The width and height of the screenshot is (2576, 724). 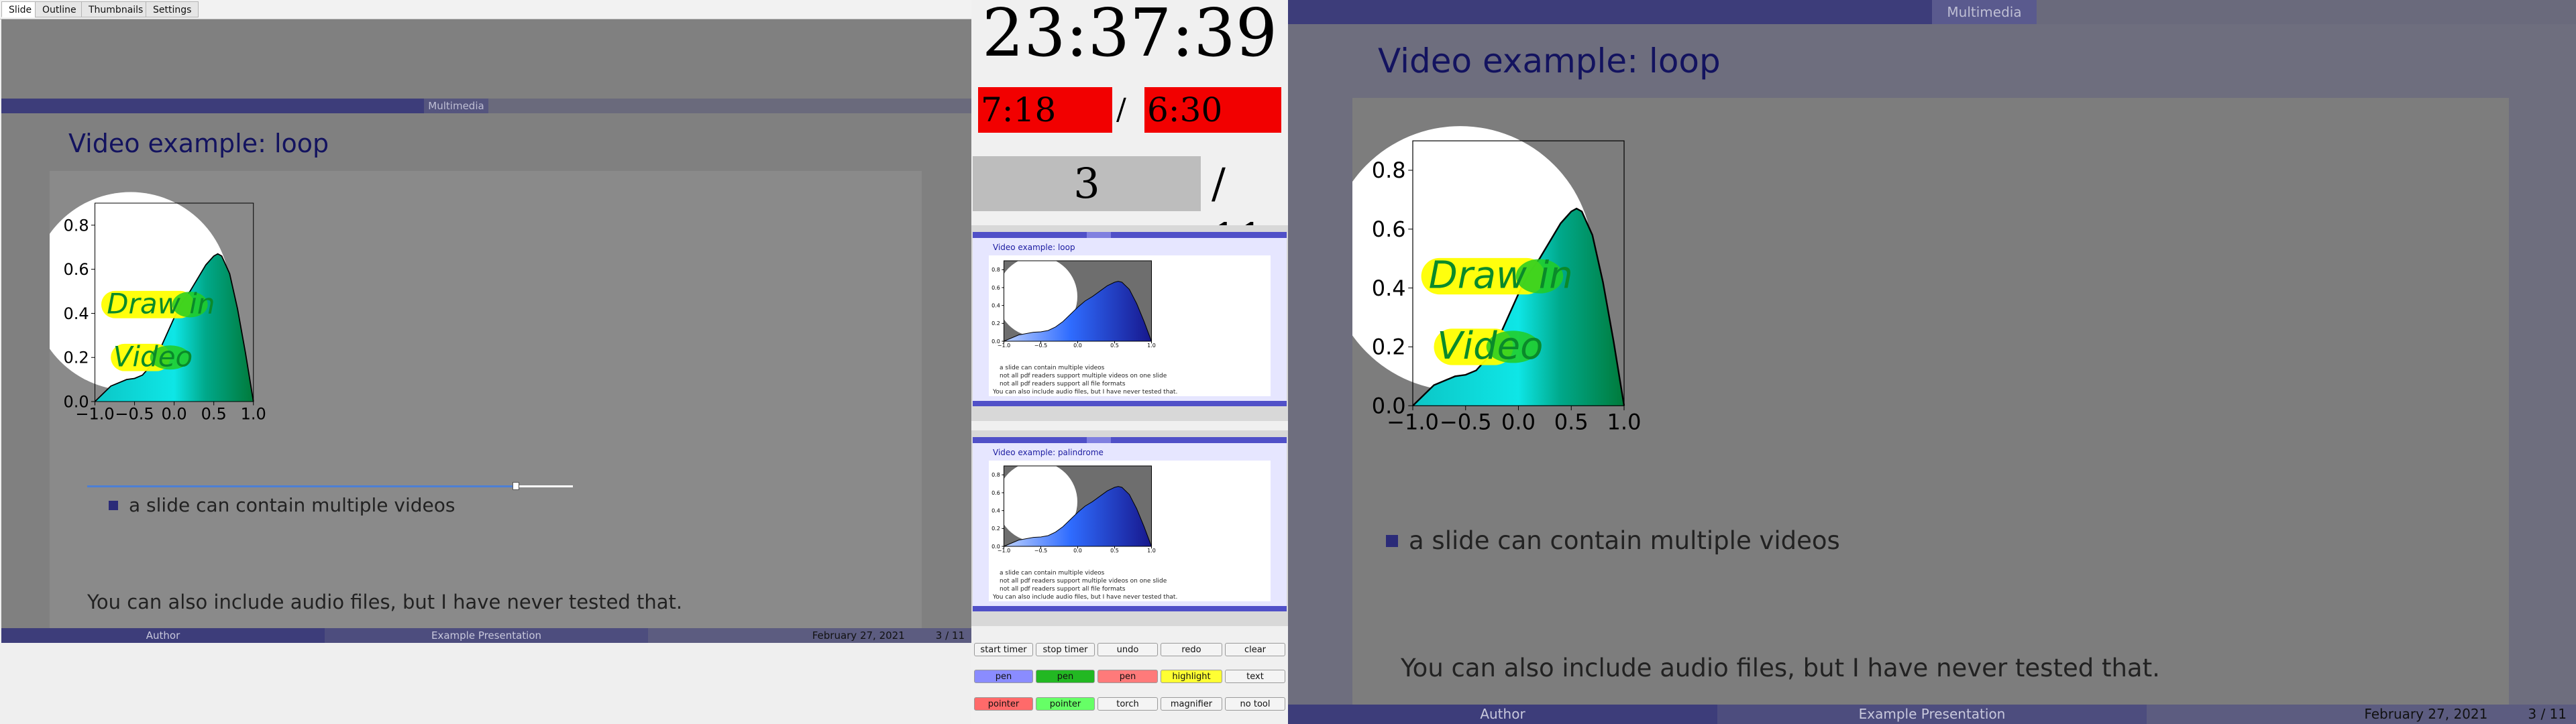 I want to click on clear-button: clear, so click(x=1255, y=649).